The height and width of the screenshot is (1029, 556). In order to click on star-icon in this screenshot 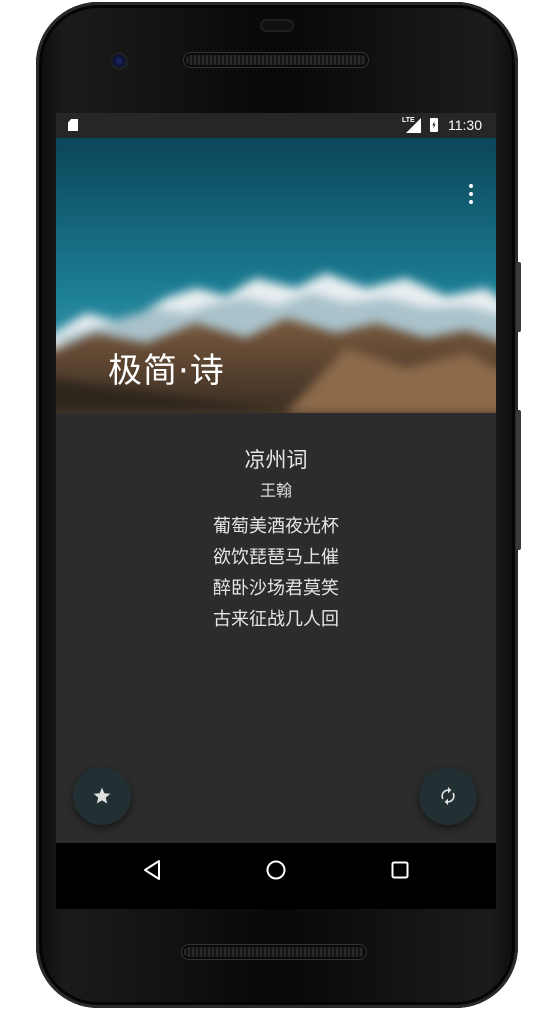, I will do `click(102, 795)`.